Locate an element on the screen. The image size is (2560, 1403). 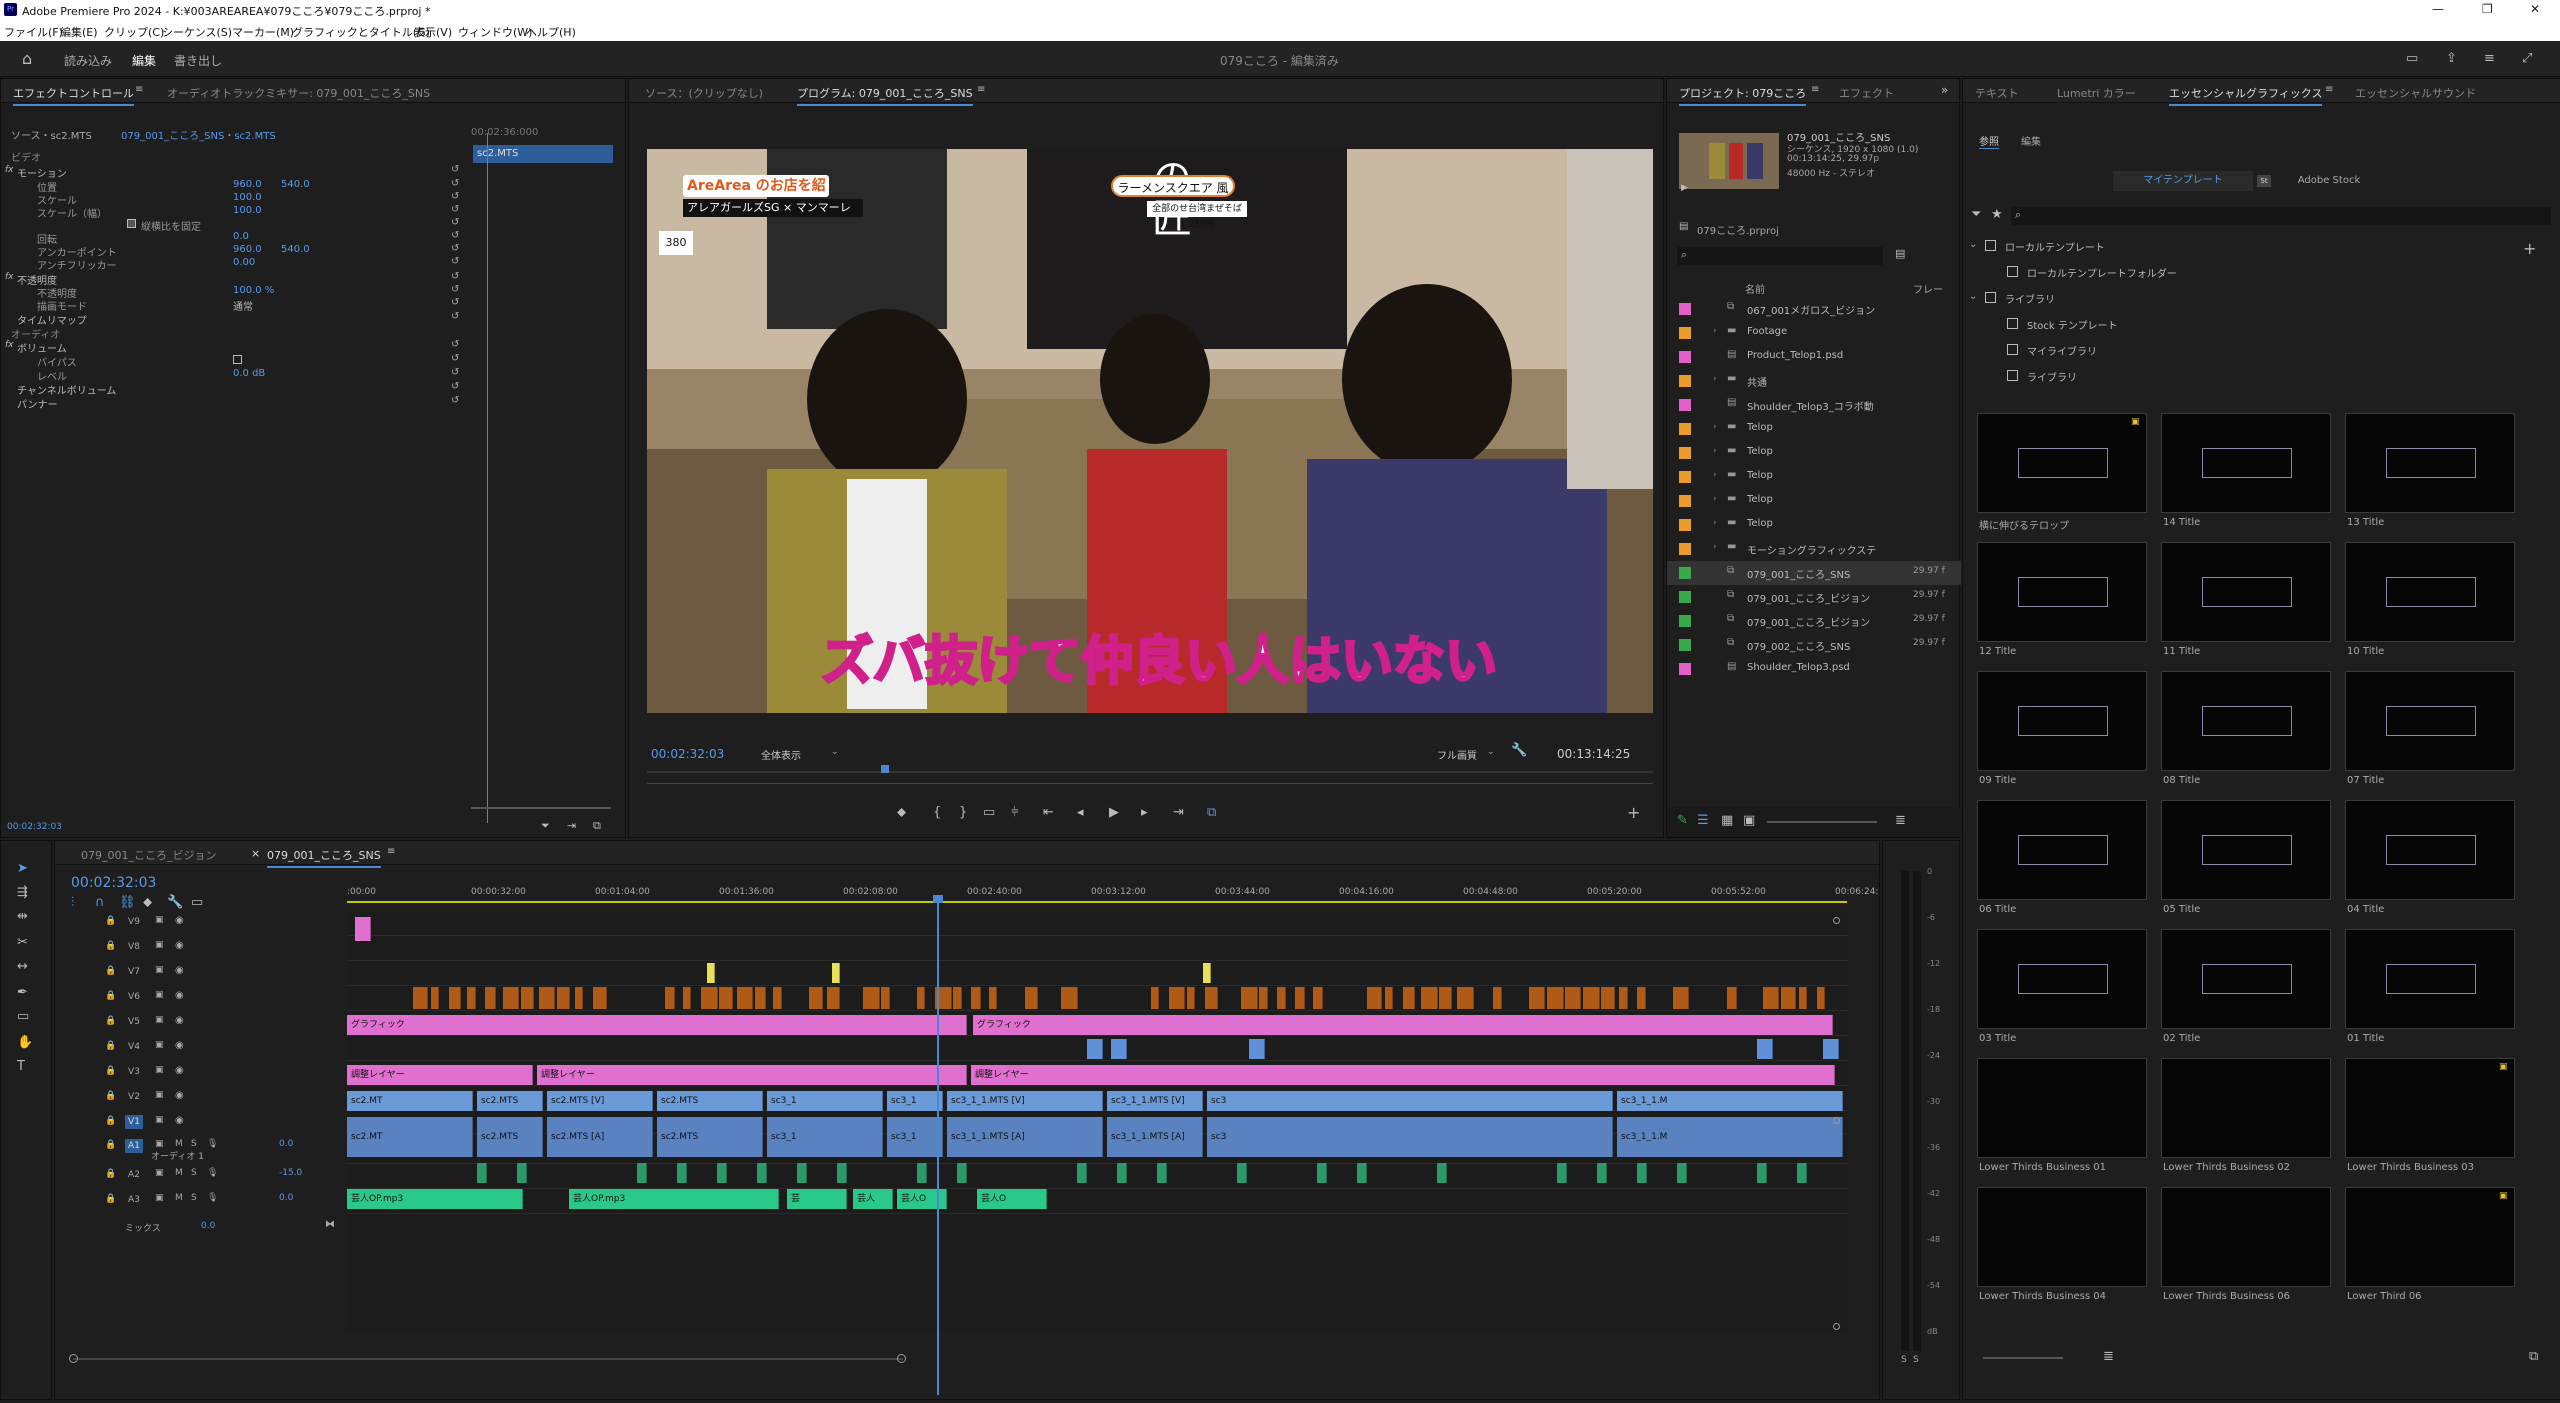
project-item: ▤ Product_Telop1.psd is located at coordinates (1814, 357).